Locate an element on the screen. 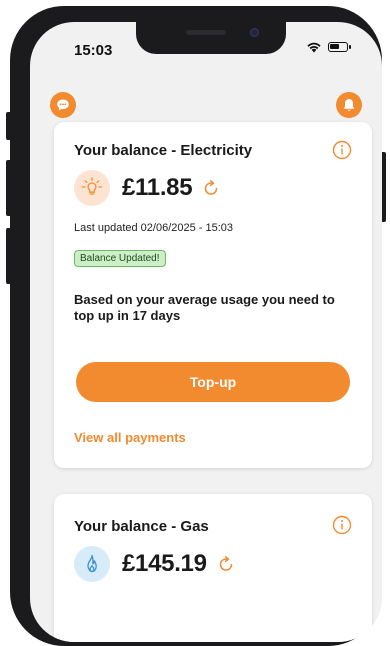 This screenshot has width=390, height=646. notch is located at coordinates (211, 38).